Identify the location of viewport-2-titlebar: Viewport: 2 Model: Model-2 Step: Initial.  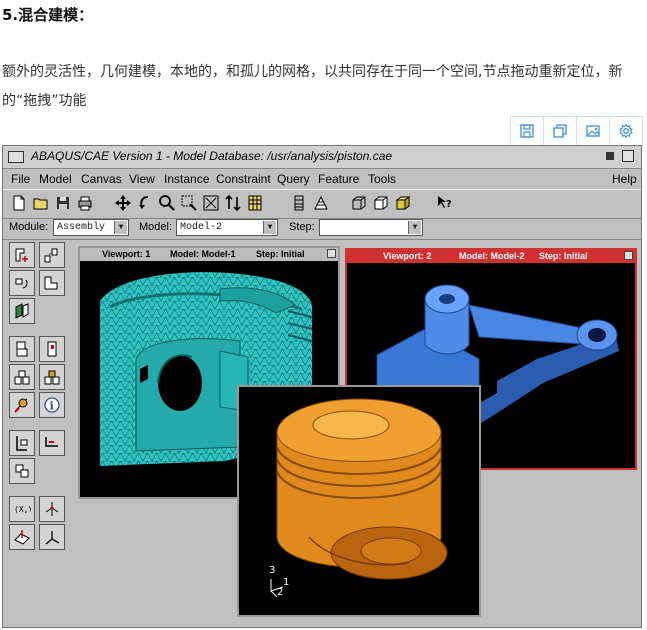
(491, 256).